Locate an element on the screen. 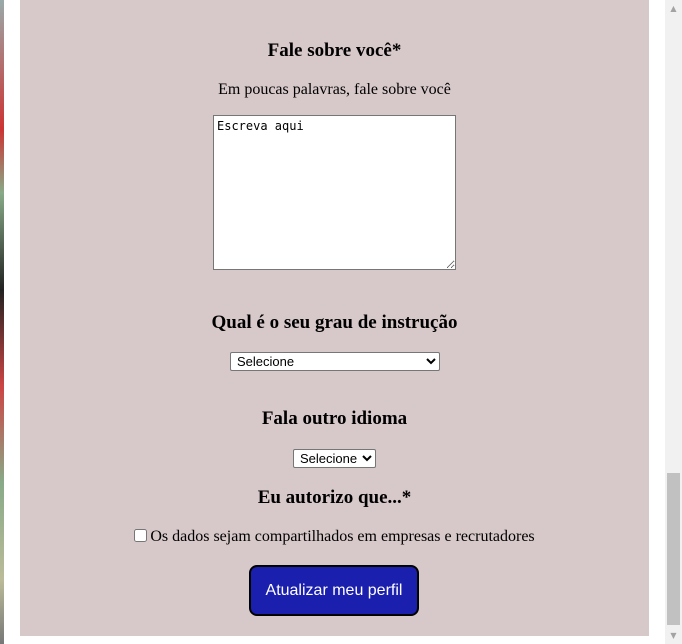  update-profile-button: Atualizar meu perfil is located at coordinates (334, 590).